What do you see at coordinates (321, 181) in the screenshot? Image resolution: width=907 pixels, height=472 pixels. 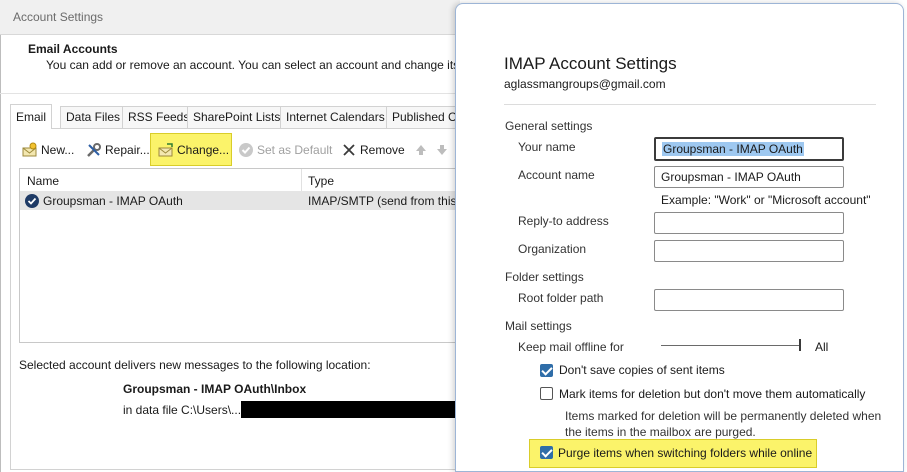 I see `column-header-type: Type` at bounding box center [321, 181].